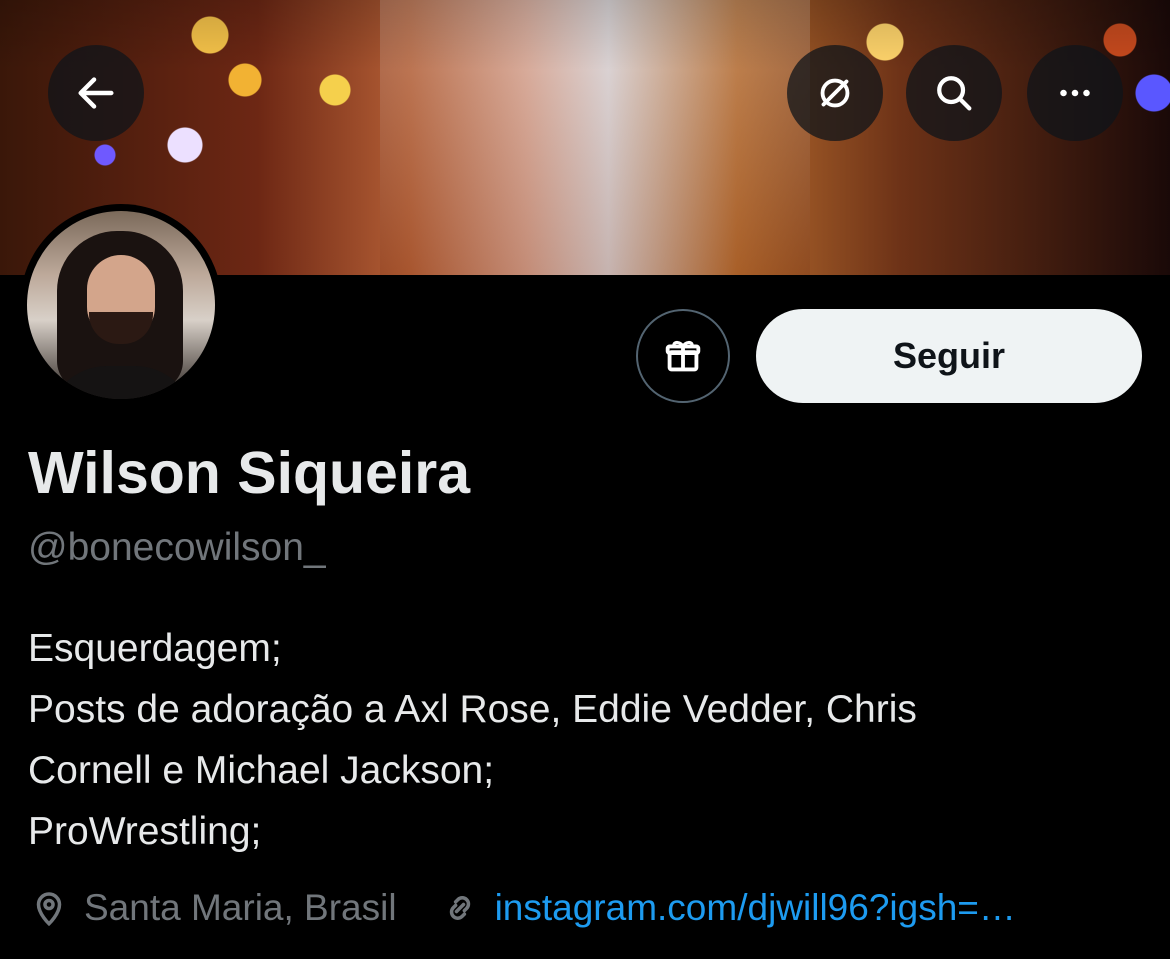  I want to click on back-button, so click(96, 93).